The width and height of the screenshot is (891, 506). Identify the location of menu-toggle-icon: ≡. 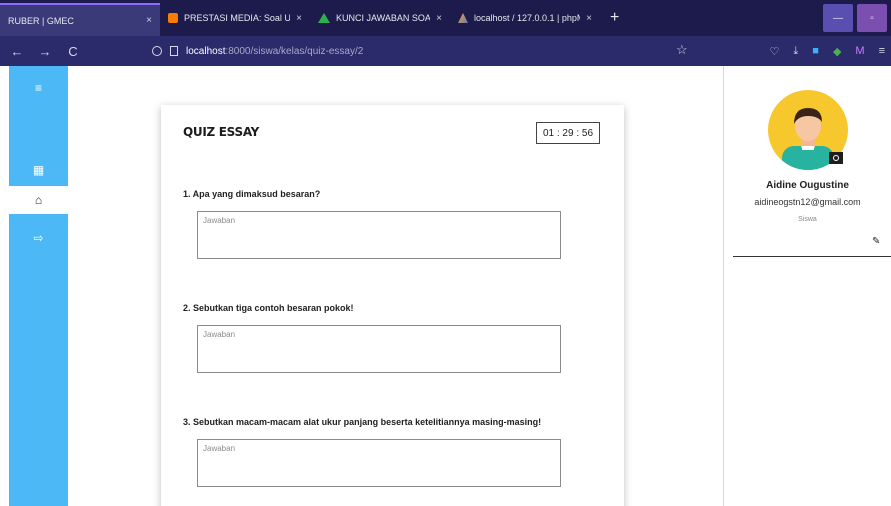
(38, 88).